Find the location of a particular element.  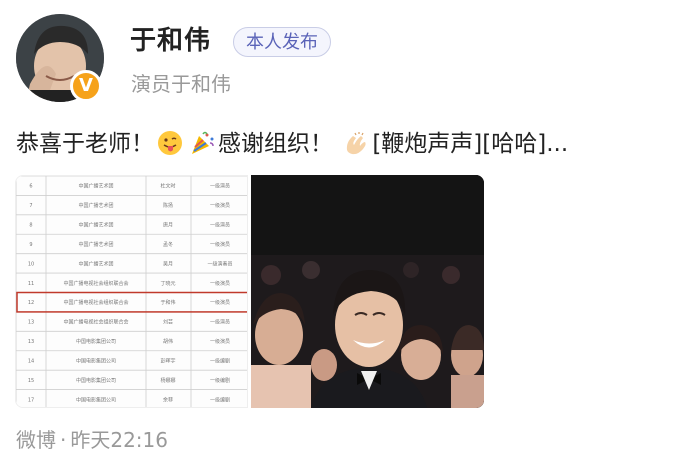

table-cell-no: 11 is located at coordinates (31, 284).